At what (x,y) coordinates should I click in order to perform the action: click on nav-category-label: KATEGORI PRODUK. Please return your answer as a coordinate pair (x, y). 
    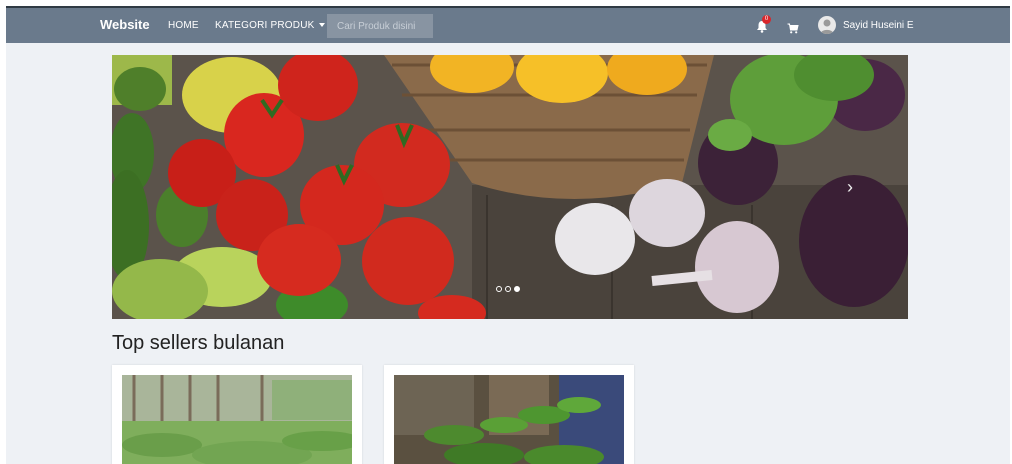
    Looking at the image, I should click on (265, 25).